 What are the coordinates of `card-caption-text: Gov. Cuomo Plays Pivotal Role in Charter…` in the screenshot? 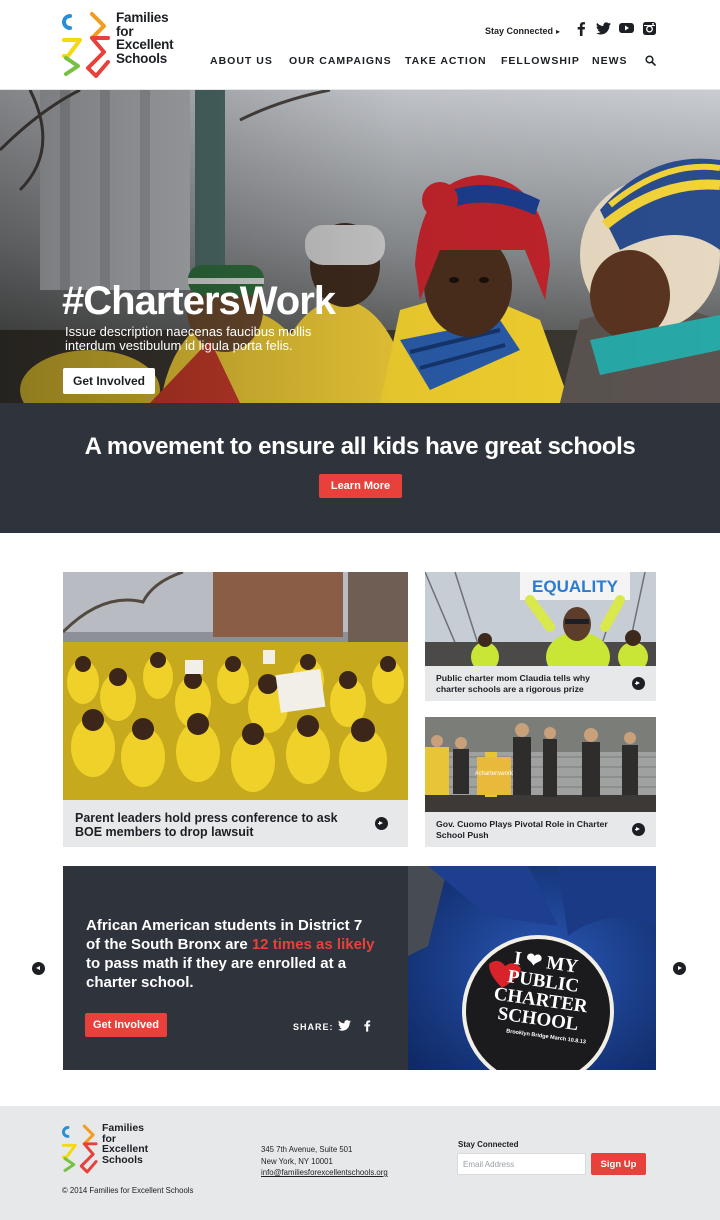 It's located at (522, 829).